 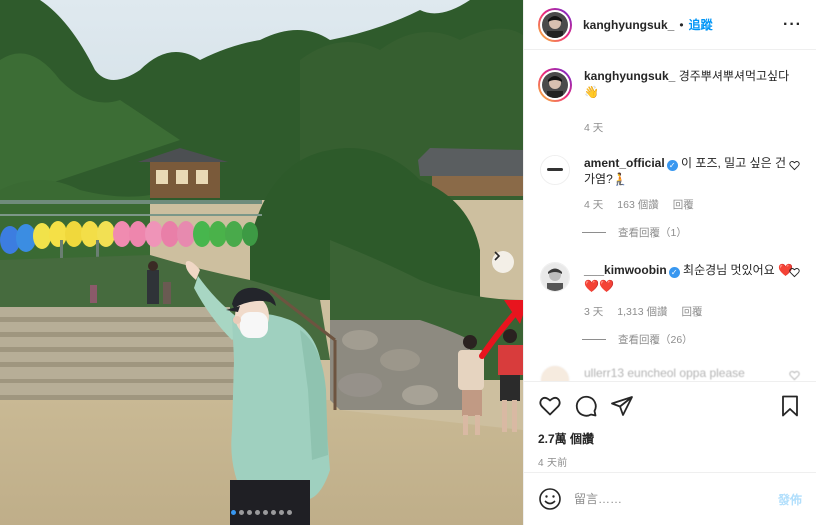 I want to click on comment-input, so click(x=676, y=499).